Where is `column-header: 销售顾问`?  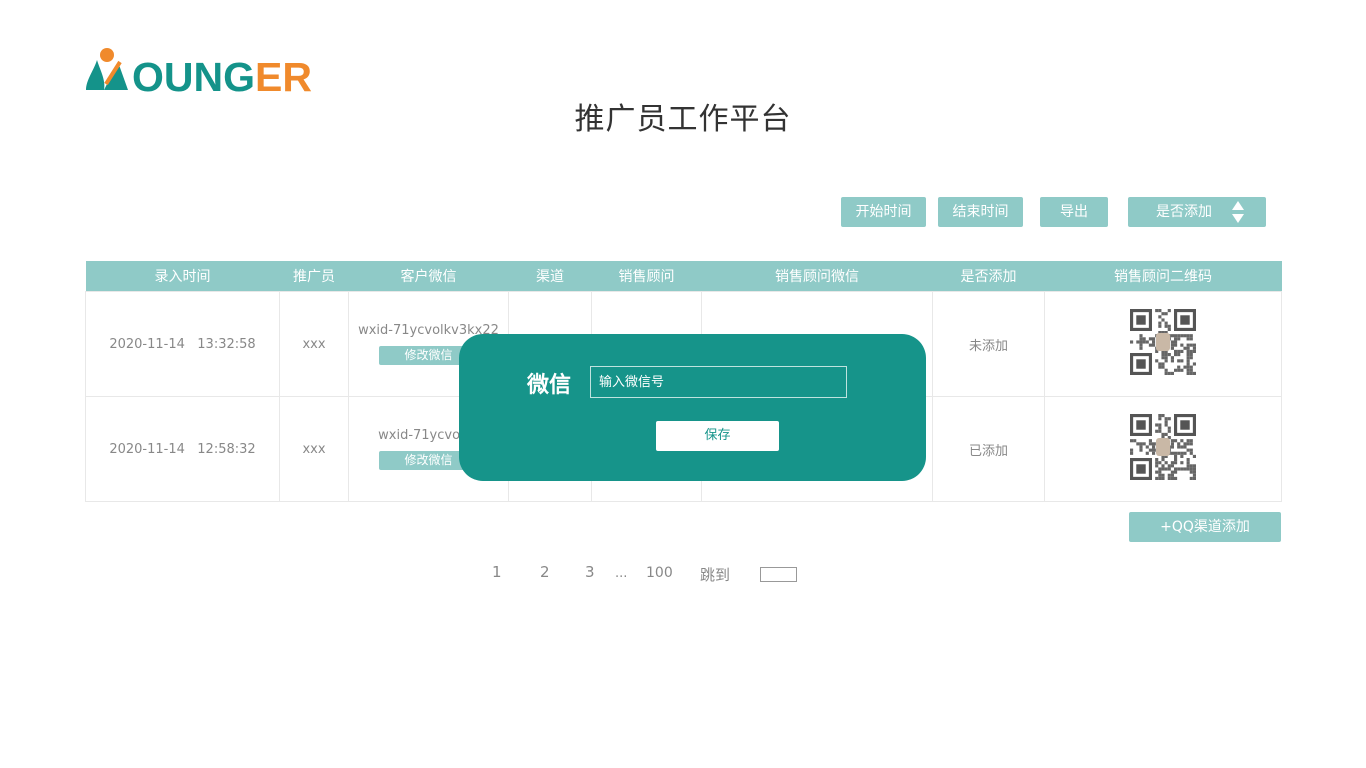
column-header: 销售顾问 is located at coordinates (646, 276).